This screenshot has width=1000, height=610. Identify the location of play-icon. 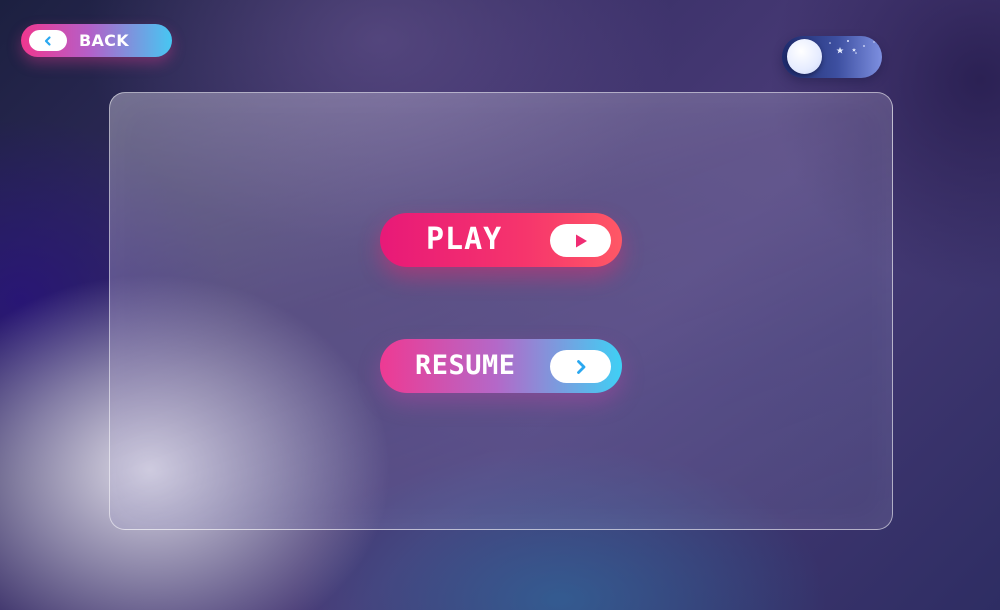
(580, 240).